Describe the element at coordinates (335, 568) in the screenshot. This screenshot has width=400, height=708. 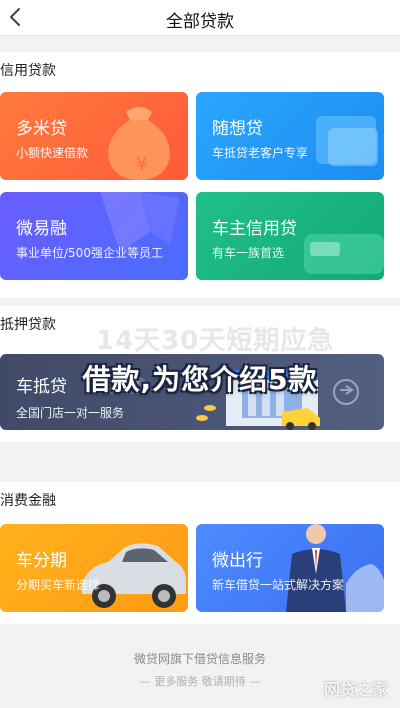
I see `person-icon` at that location.